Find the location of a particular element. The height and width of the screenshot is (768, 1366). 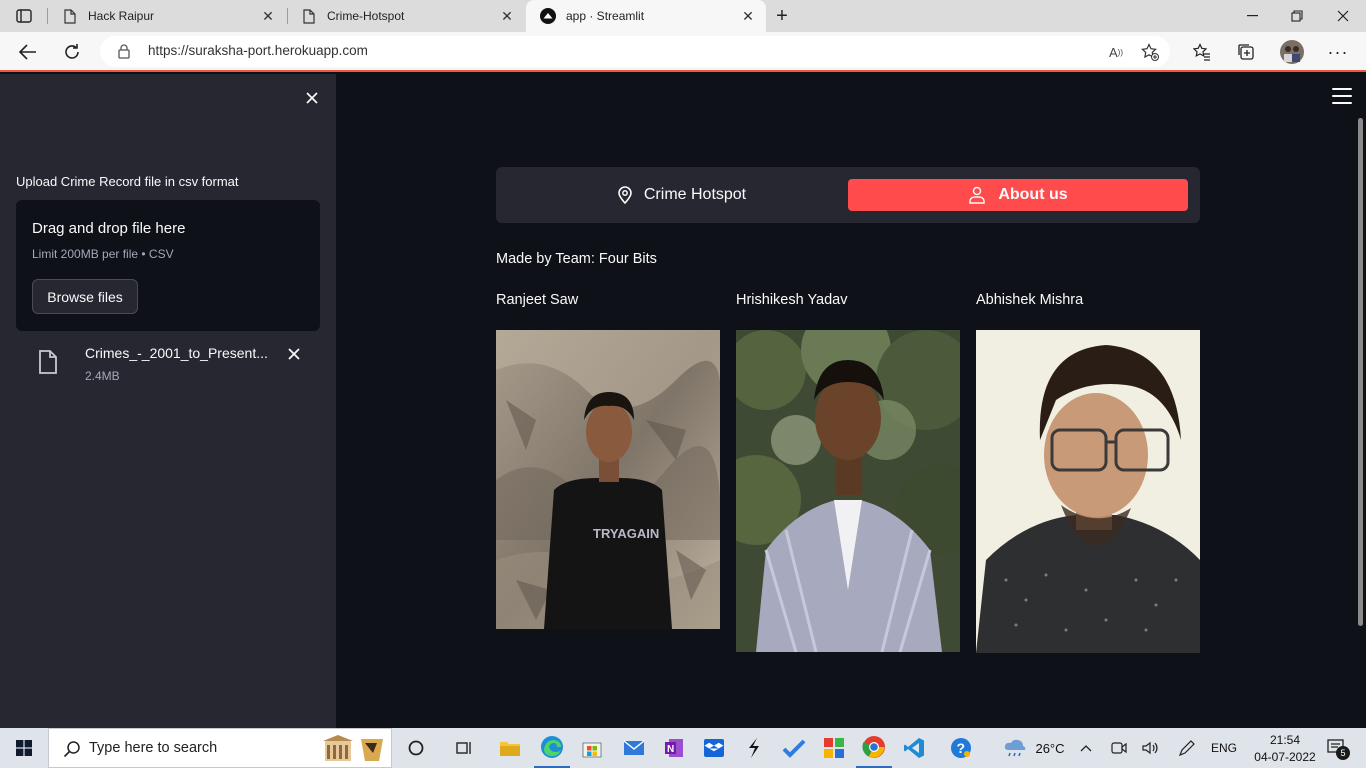

settings-menu-button: ··· is located at coordinates (1338, 52).